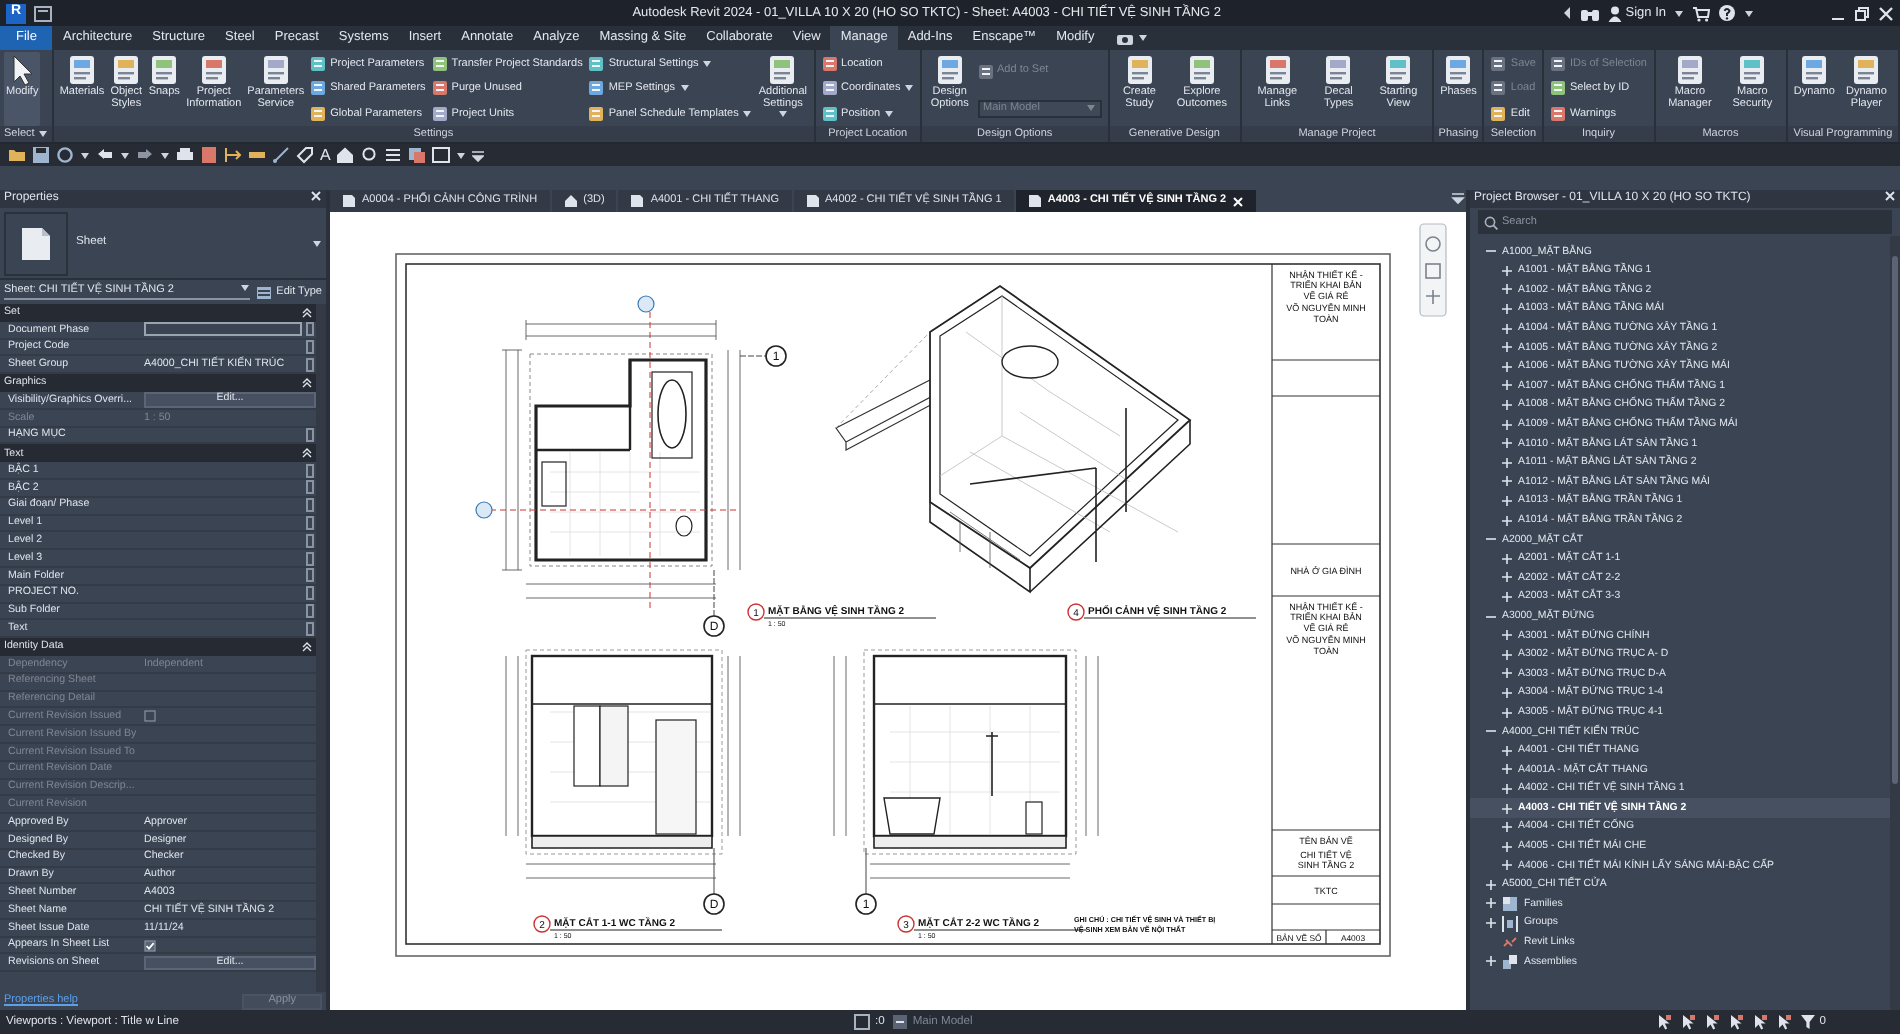 The height and width of the screenshot is (1034, 1900). I want to click on sheet-icon, so click(209, 155).